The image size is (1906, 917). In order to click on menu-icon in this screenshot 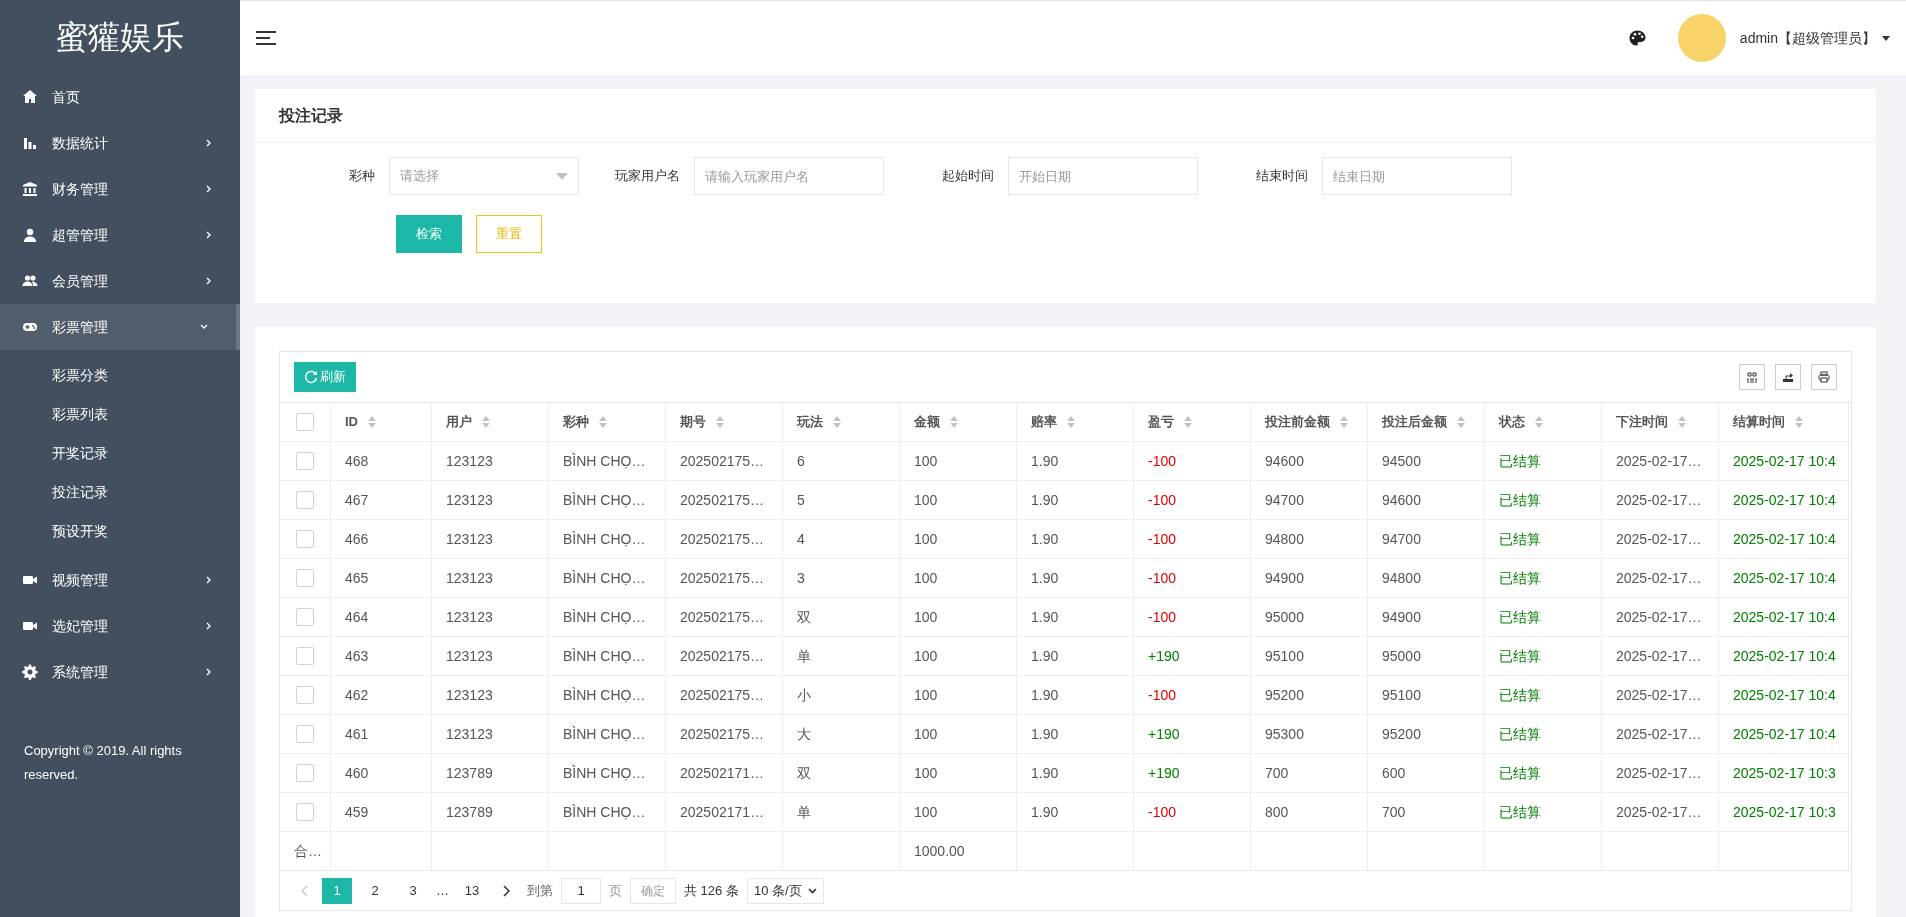, I will do `click(266, 38)`.